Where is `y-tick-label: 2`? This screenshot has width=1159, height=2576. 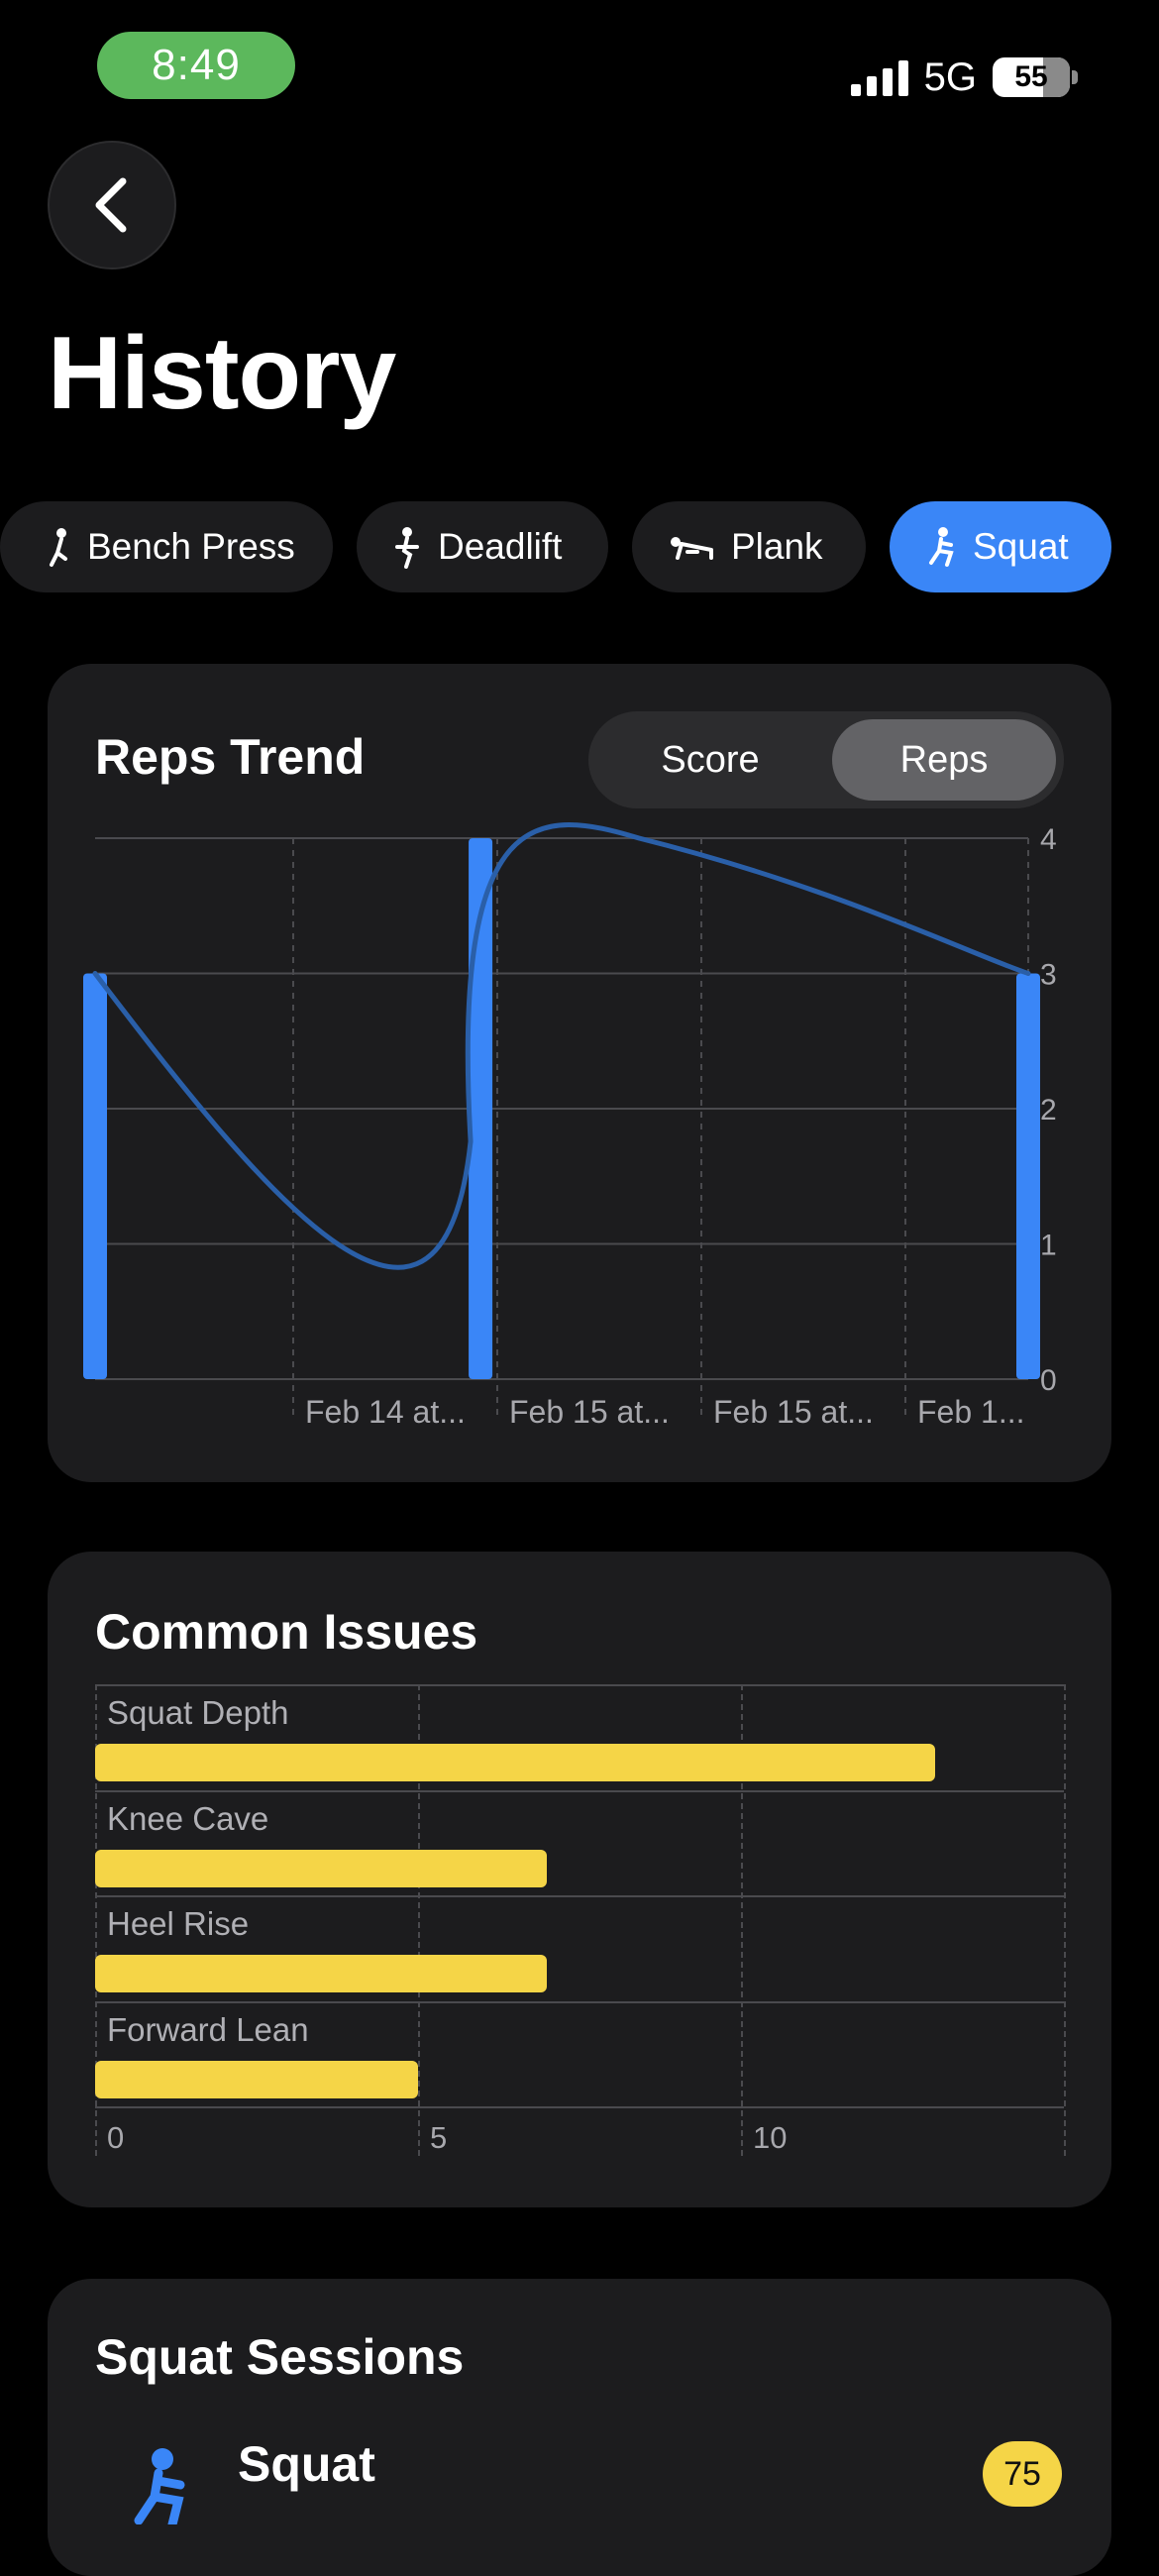
y-tick-label: 2 is located at coordinates (1048, 1111).